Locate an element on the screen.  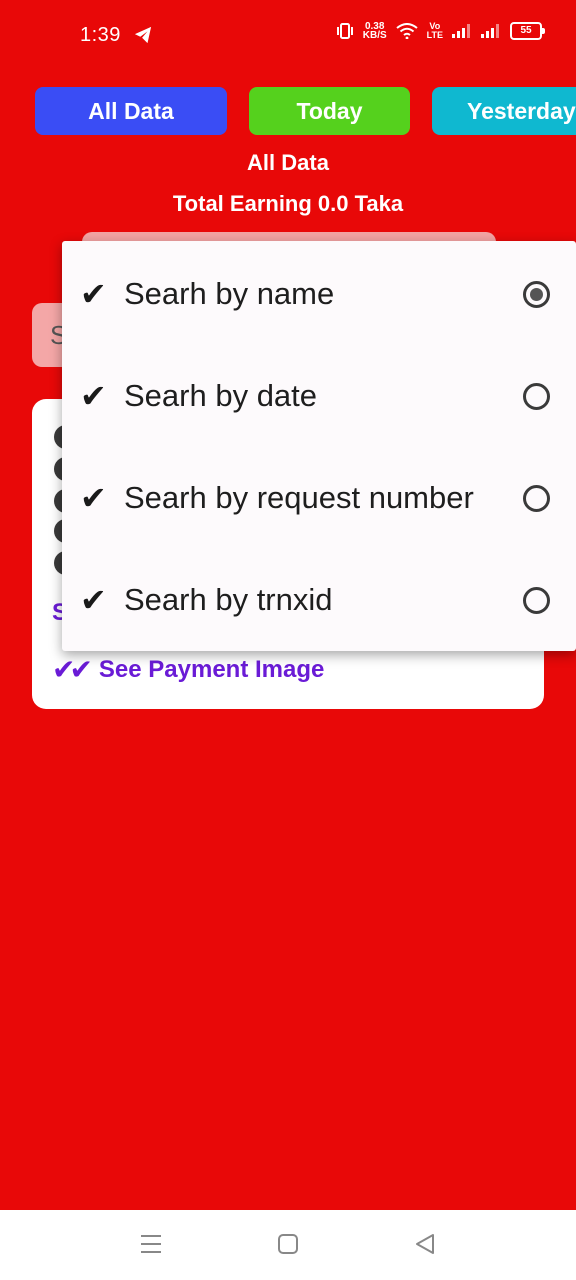
see-payment-image-label: See Payment Image is located at coordinates (211, 669).